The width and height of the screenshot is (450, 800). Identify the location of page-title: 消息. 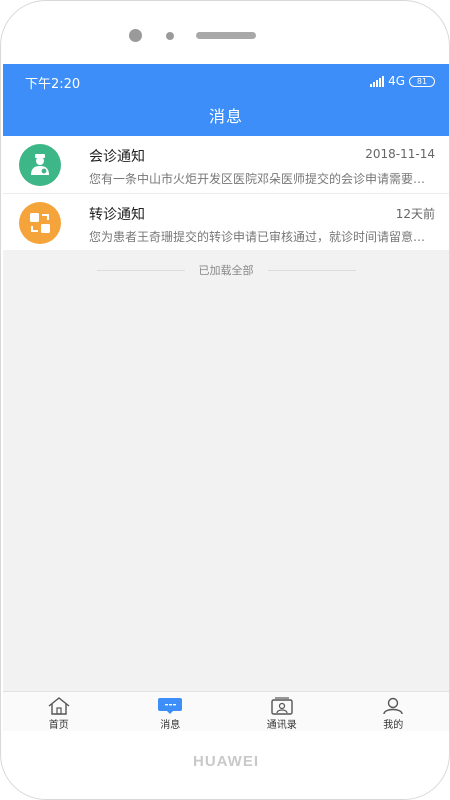
(225, 116).